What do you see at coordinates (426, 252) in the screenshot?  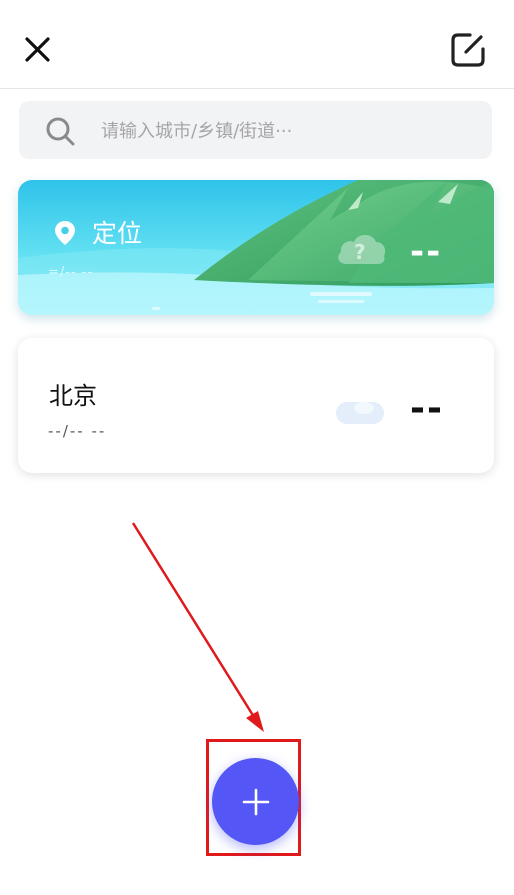 I see `location-temperature: --` at bounding box center [426, 252].